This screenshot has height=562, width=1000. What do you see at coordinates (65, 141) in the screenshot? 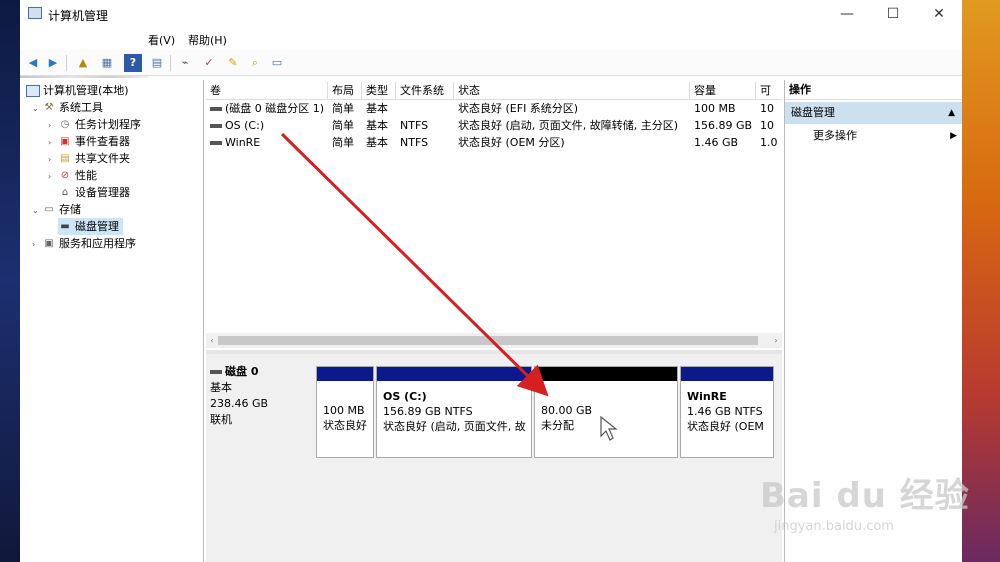
I see `event-icon: ▣` at bounding box center [65, 141].